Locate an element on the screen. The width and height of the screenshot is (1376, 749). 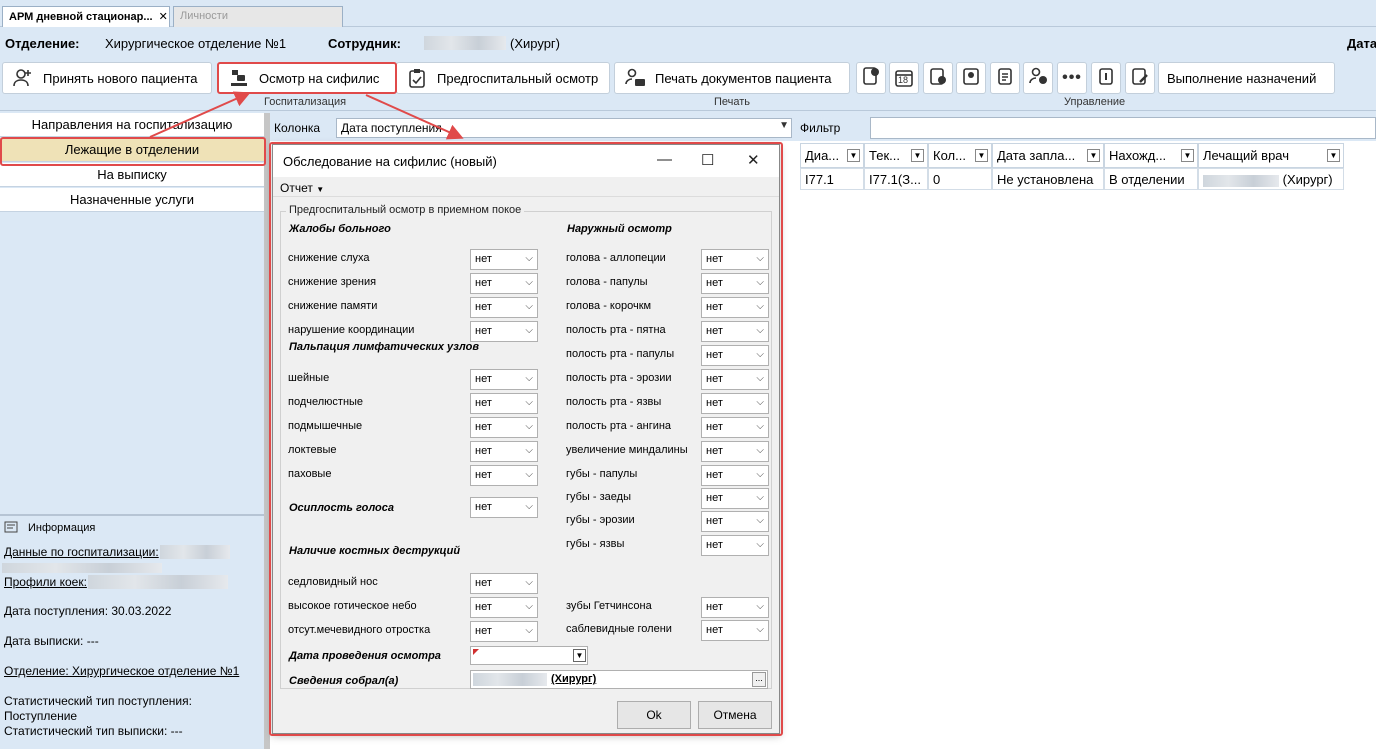
voice-select: нет ⌵ is located at coordinates (504, 507).